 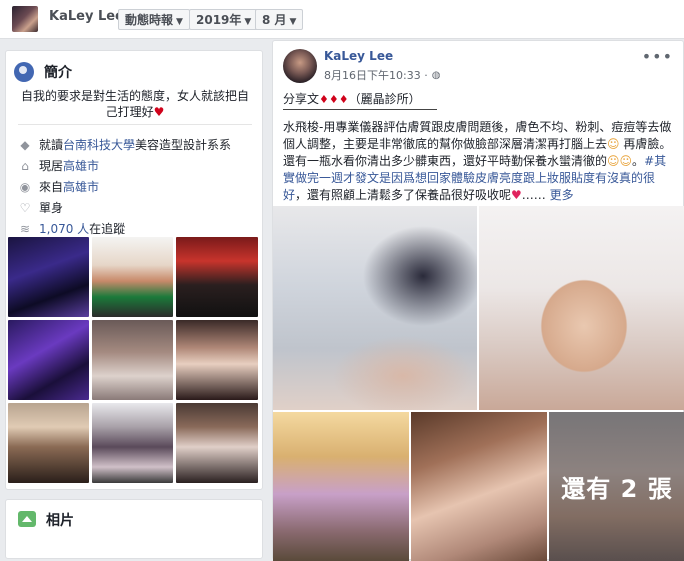 What do you see at coordinates (562, 195) in the screenshot?
I see `see-more-link: 更多` at bounding box center [562, 195].